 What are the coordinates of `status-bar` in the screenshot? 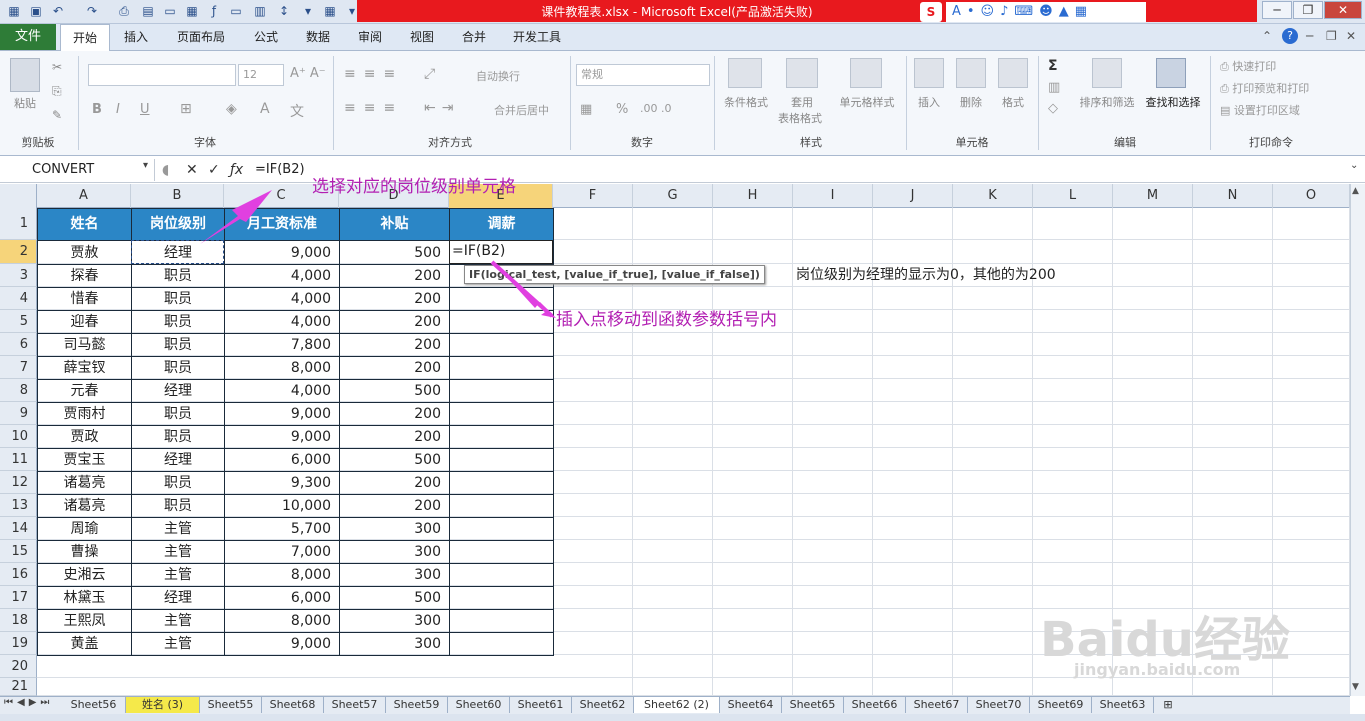 It's located at (682, 717).